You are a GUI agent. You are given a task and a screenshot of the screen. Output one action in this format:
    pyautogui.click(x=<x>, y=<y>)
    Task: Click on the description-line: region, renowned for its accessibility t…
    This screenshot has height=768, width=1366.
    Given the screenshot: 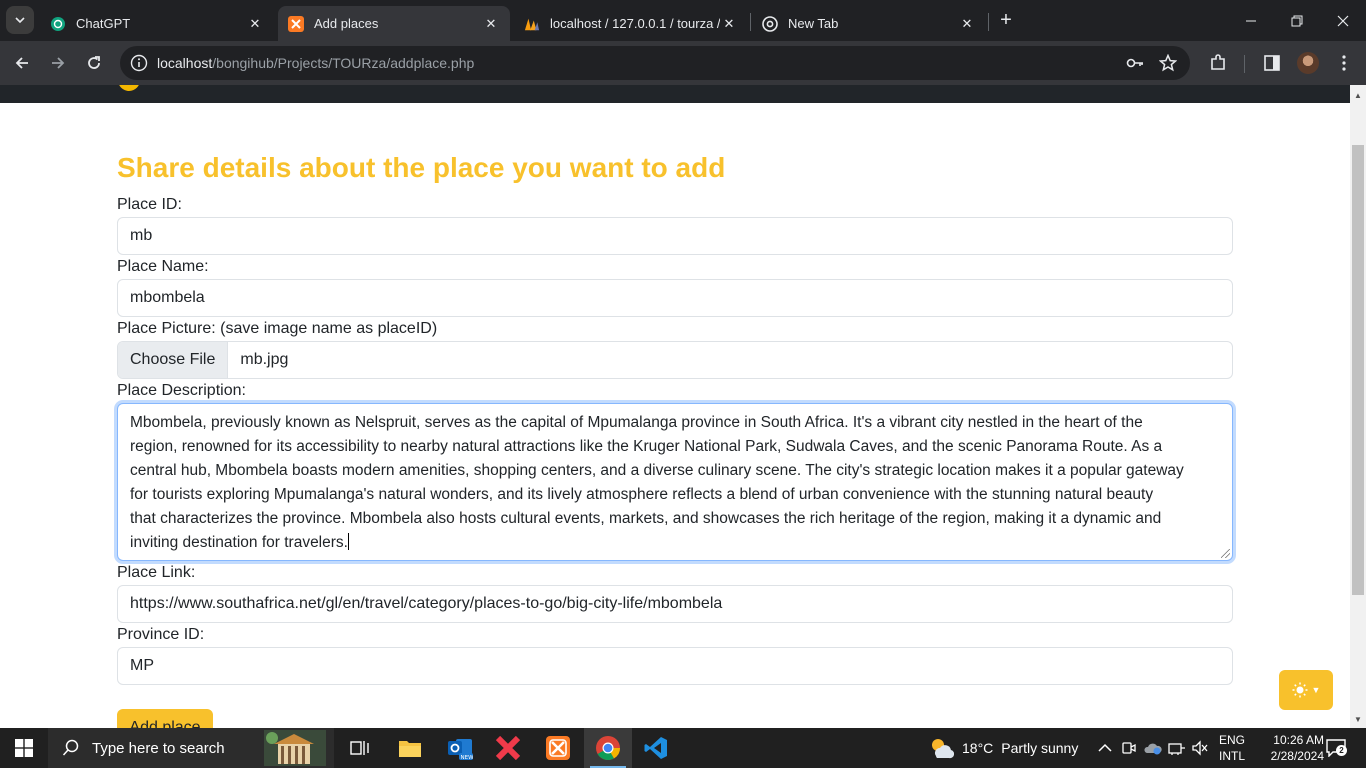 What is the action you would take?
    pyautogui.click(x=646, y=446)
    